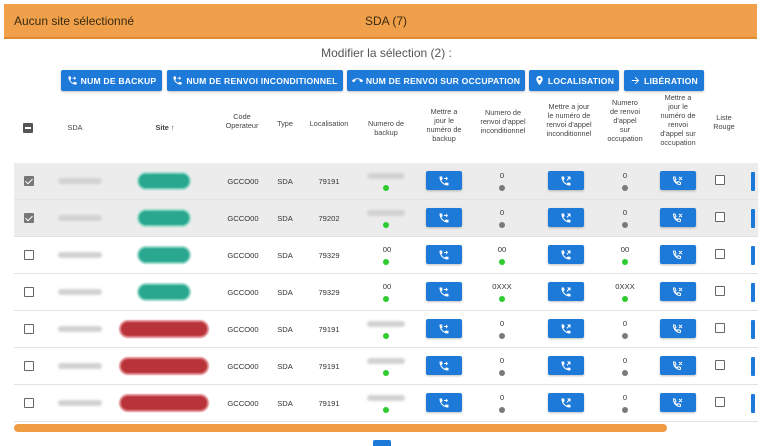 Image resolution: width=773 pixels, height=446 pixels. I want to click on column-localisation: Localisation, so click(329, 123).